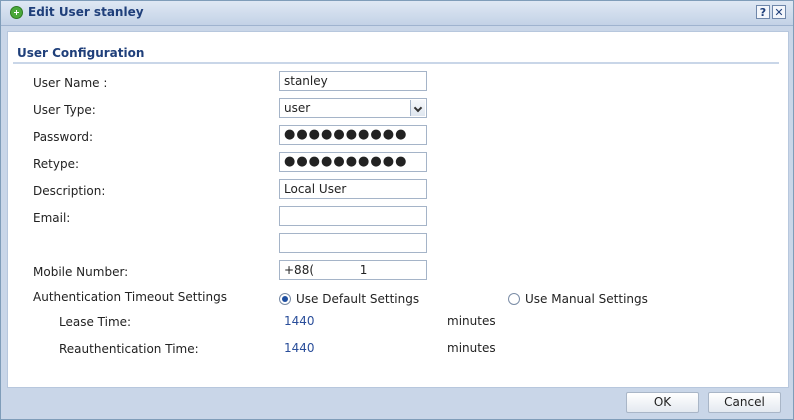  Describe the element at coordinates (95, 322) in the screenshot. I see `lease-time-label: Lease Time:` at that location.